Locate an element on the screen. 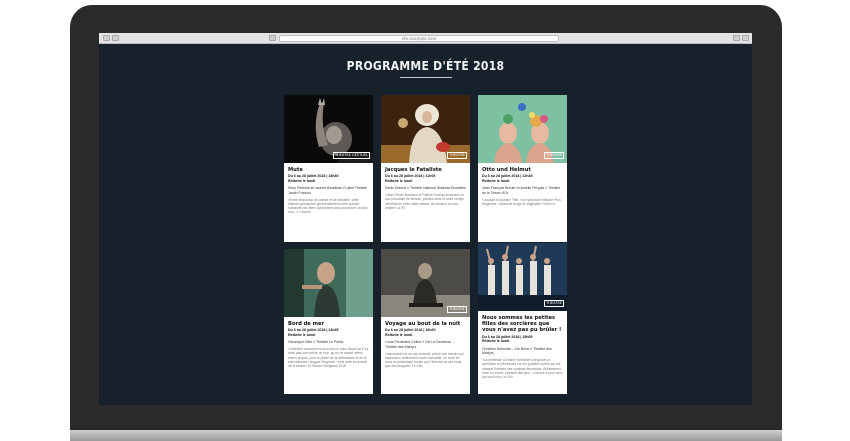 This screenshot has width=850, height=441. sidebar-icon is located at coordinates (272, 38).